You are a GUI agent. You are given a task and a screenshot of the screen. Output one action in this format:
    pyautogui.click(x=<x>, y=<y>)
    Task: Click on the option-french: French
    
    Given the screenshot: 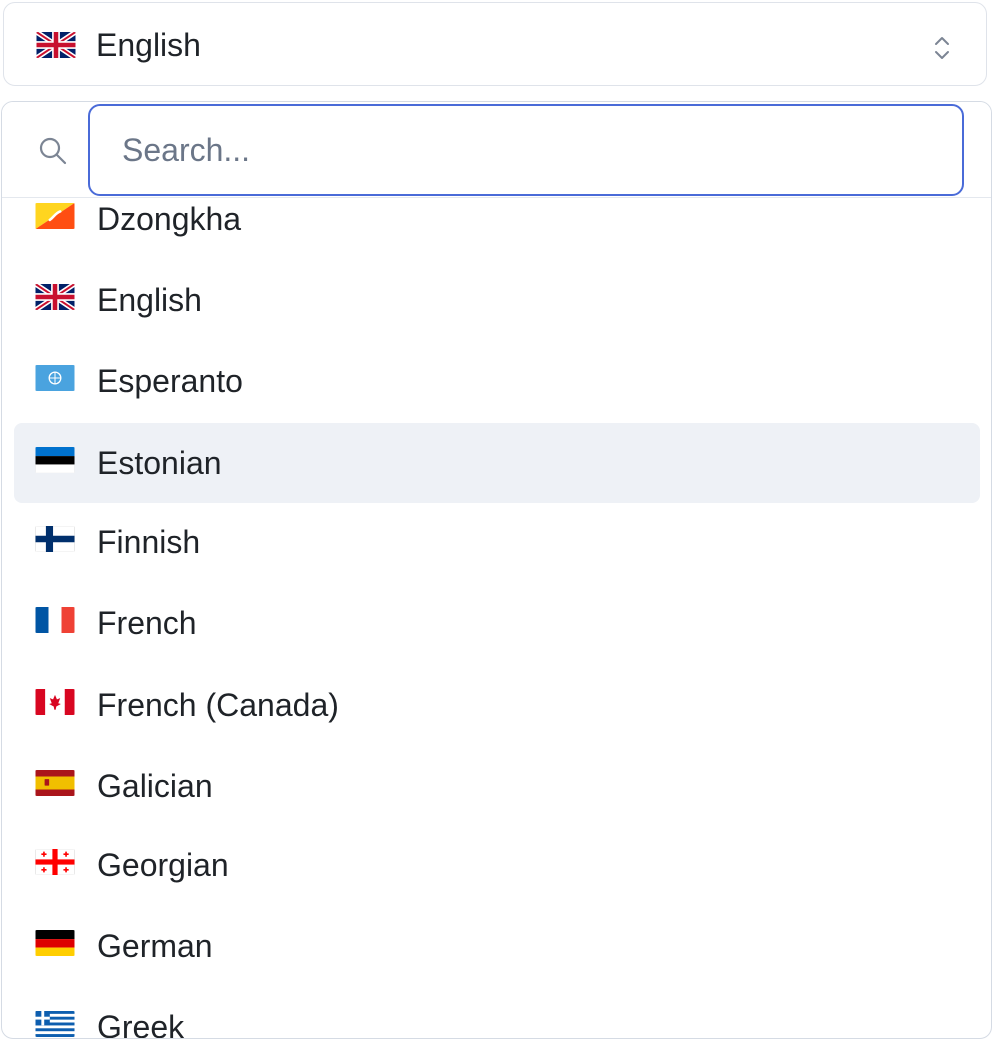 What is the action you would take?
    pyautogui.click(x=497, y=623)
    